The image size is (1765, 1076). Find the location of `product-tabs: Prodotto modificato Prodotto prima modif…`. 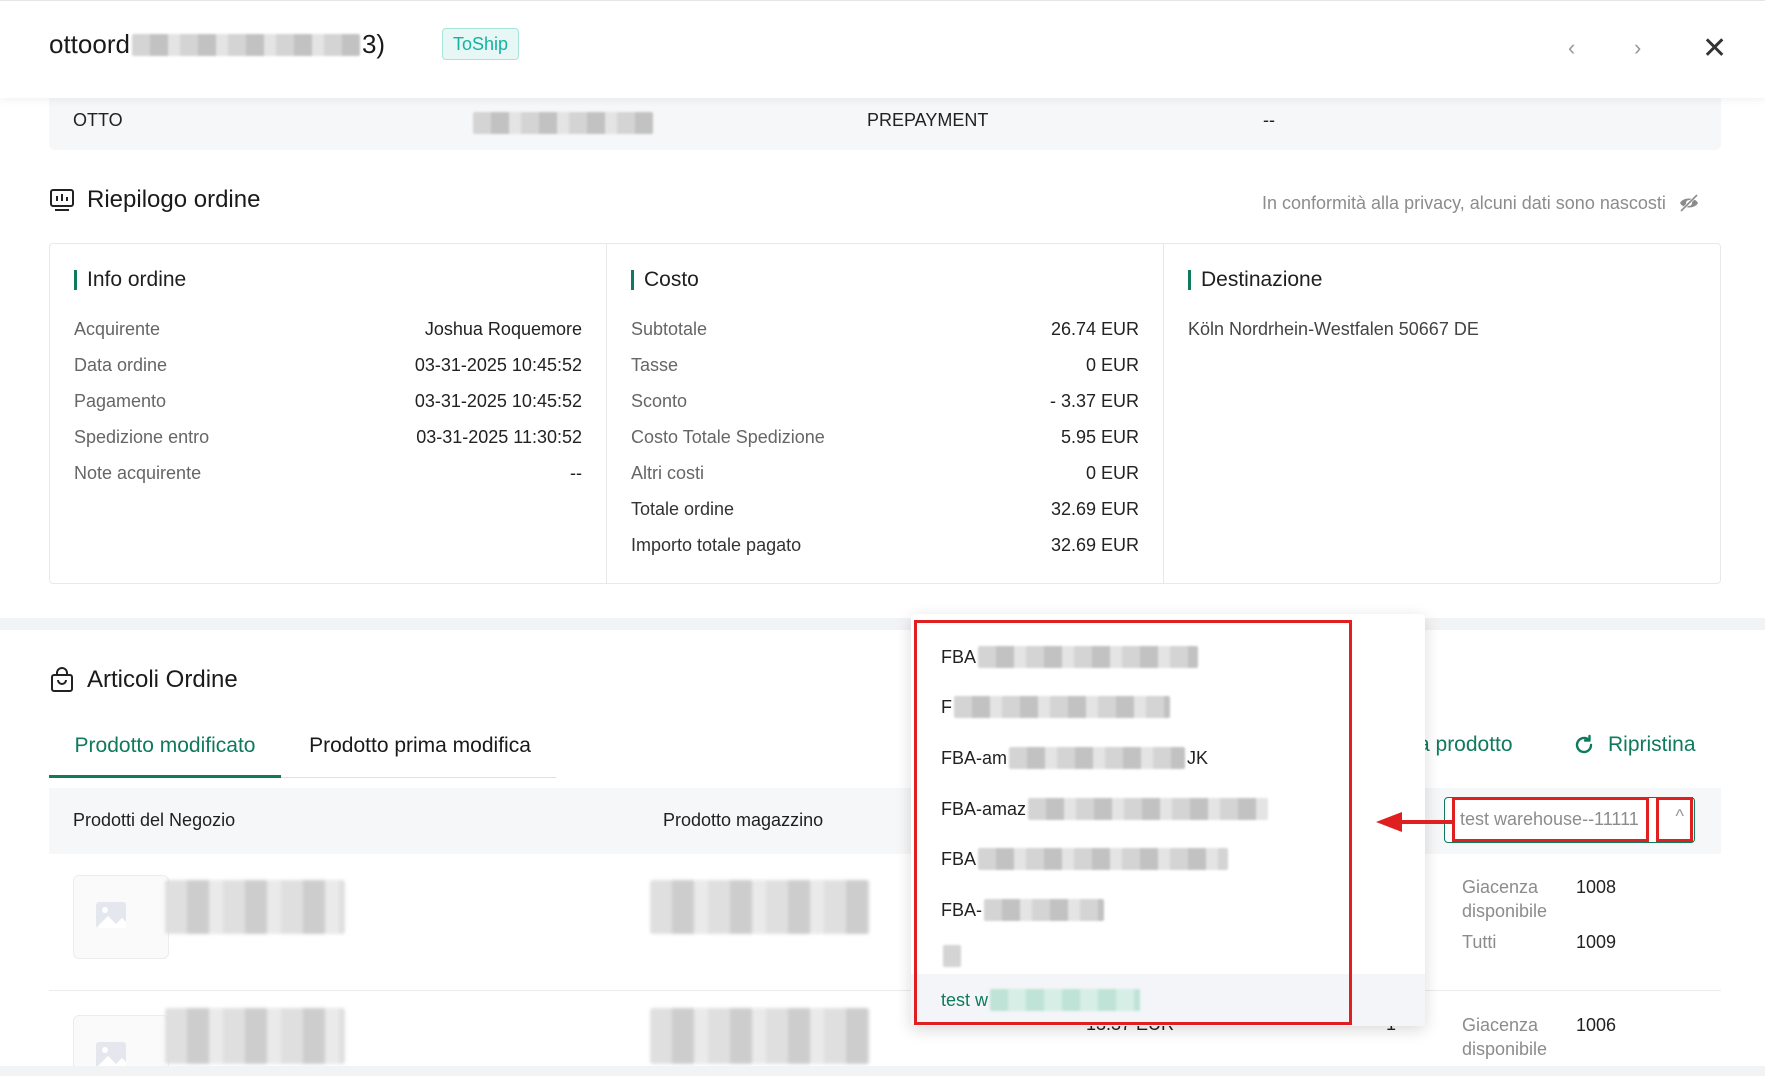

product-tabs: Prodotto modificato Prodotto prima modif… is located at coordinates (302, 752).